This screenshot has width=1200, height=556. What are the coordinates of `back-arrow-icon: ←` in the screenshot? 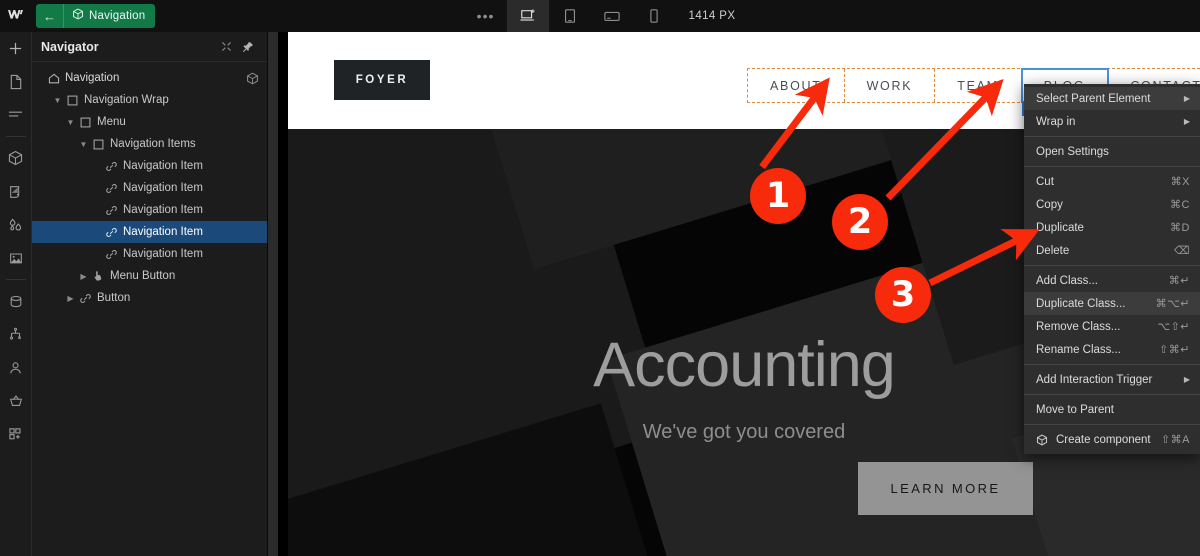 It's located at (50, 16).